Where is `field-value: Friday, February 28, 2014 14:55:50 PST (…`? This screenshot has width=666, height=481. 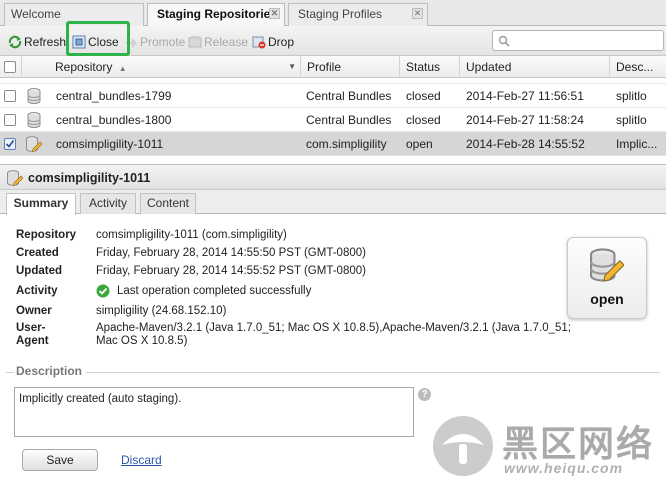 field-value: Friday, February 28, 2014 14:55:50 PST (… is located at coordinates (231, 253).